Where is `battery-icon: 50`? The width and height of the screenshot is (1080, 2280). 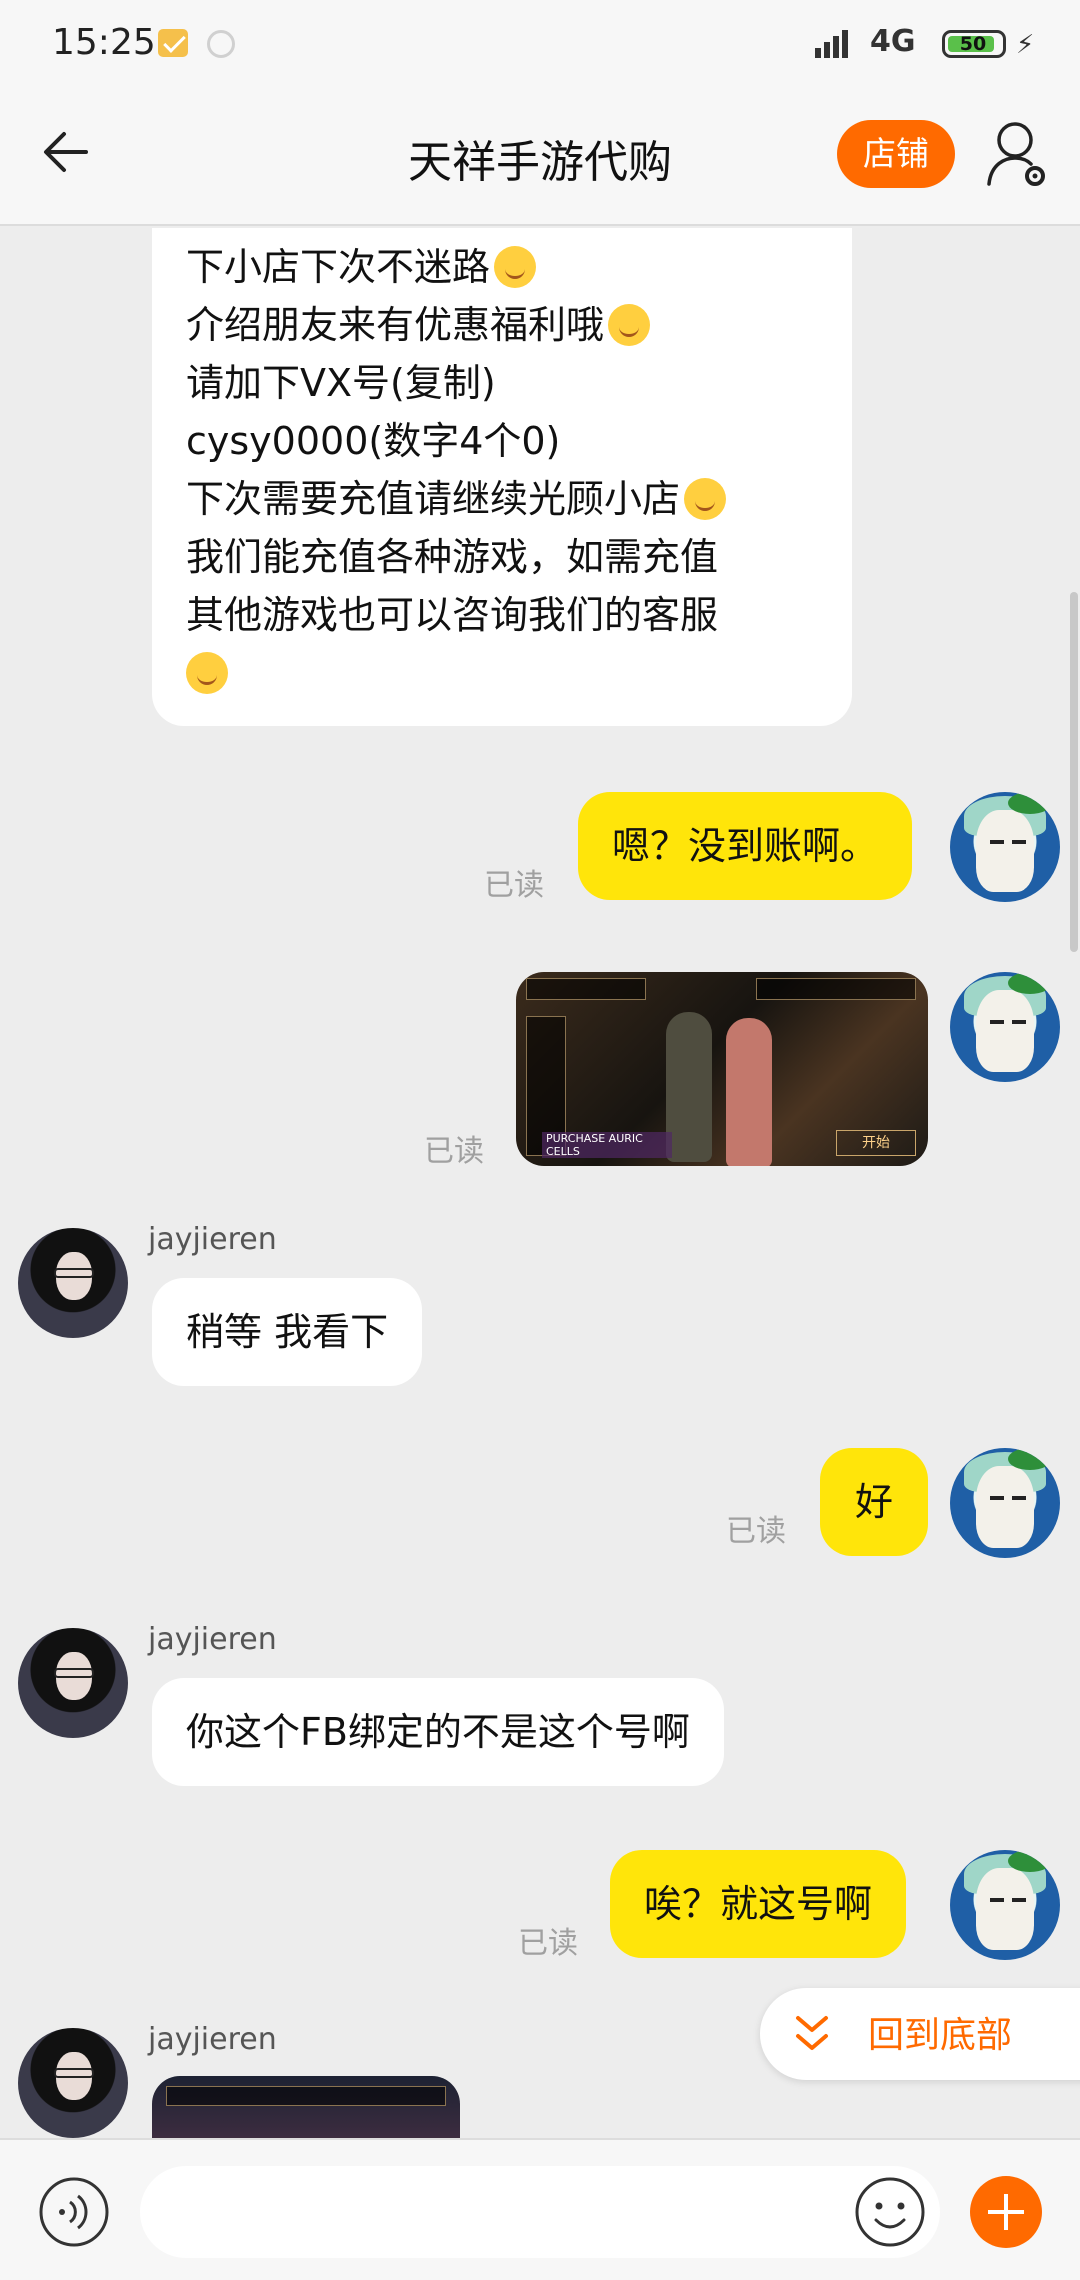 battery-icon: 50 is located at coordinates (974, 44).